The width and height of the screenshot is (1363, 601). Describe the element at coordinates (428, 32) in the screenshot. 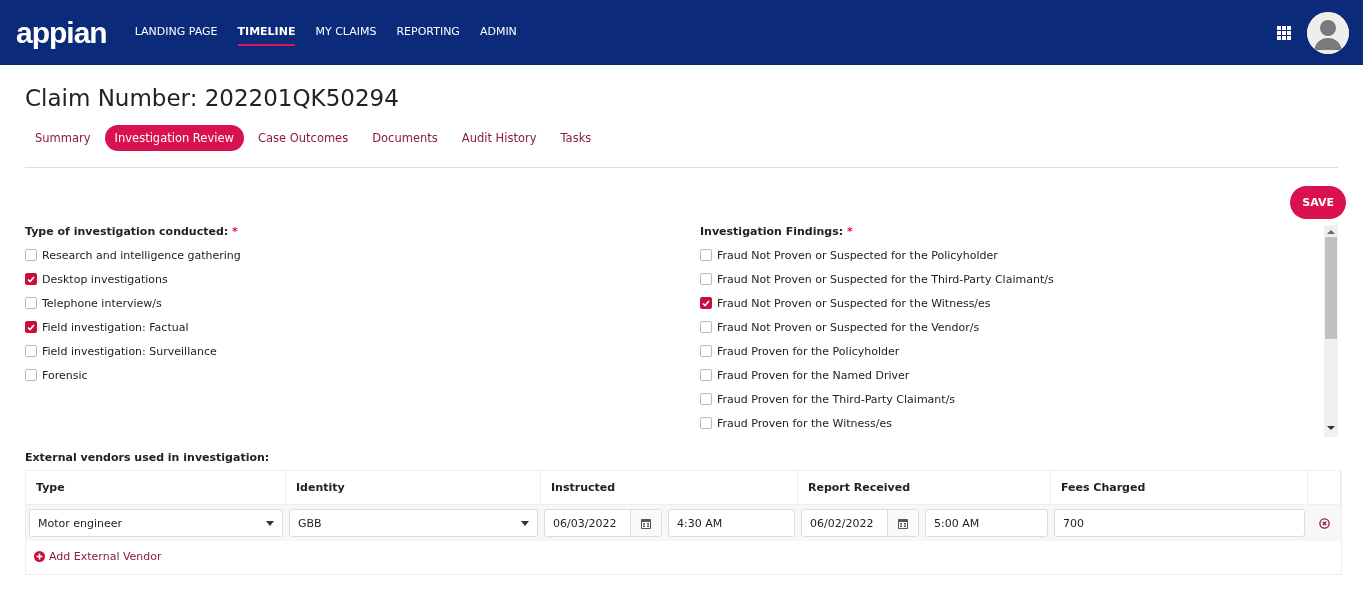

I see `nav-link: REPORTING` at that location.